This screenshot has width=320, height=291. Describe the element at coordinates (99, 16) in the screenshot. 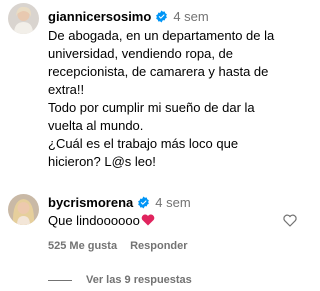

I see `username: giannicersosimo` at that location.